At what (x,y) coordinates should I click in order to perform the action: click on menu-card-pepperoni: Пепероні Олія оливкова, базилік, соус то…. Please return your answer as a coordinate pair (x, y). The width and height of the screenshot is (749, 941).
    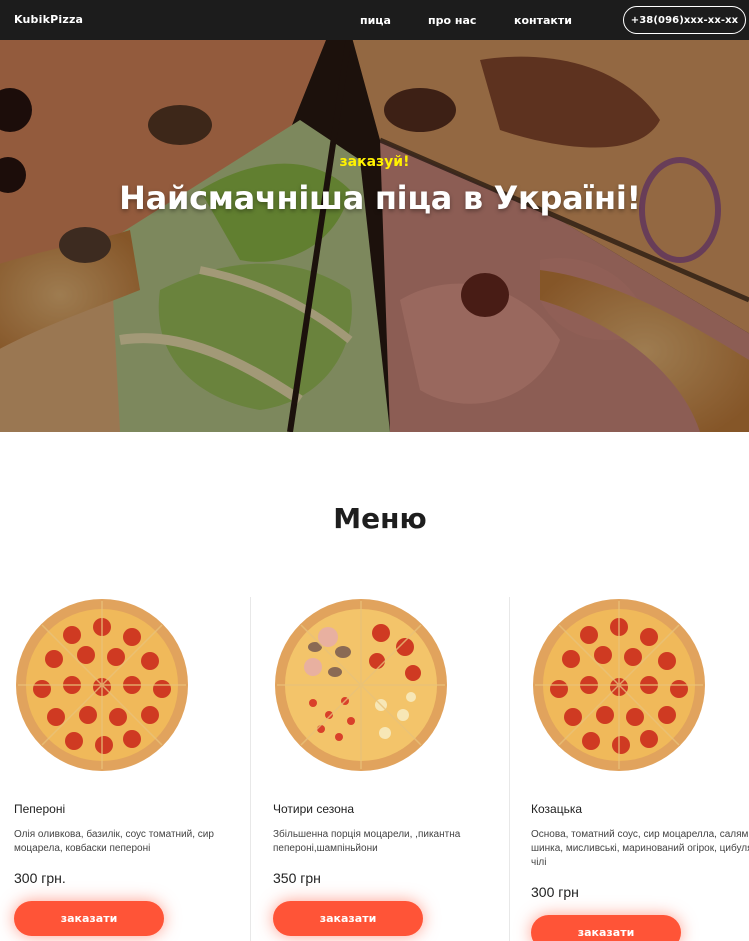
    Looking at the image, I should click on (134, 769).